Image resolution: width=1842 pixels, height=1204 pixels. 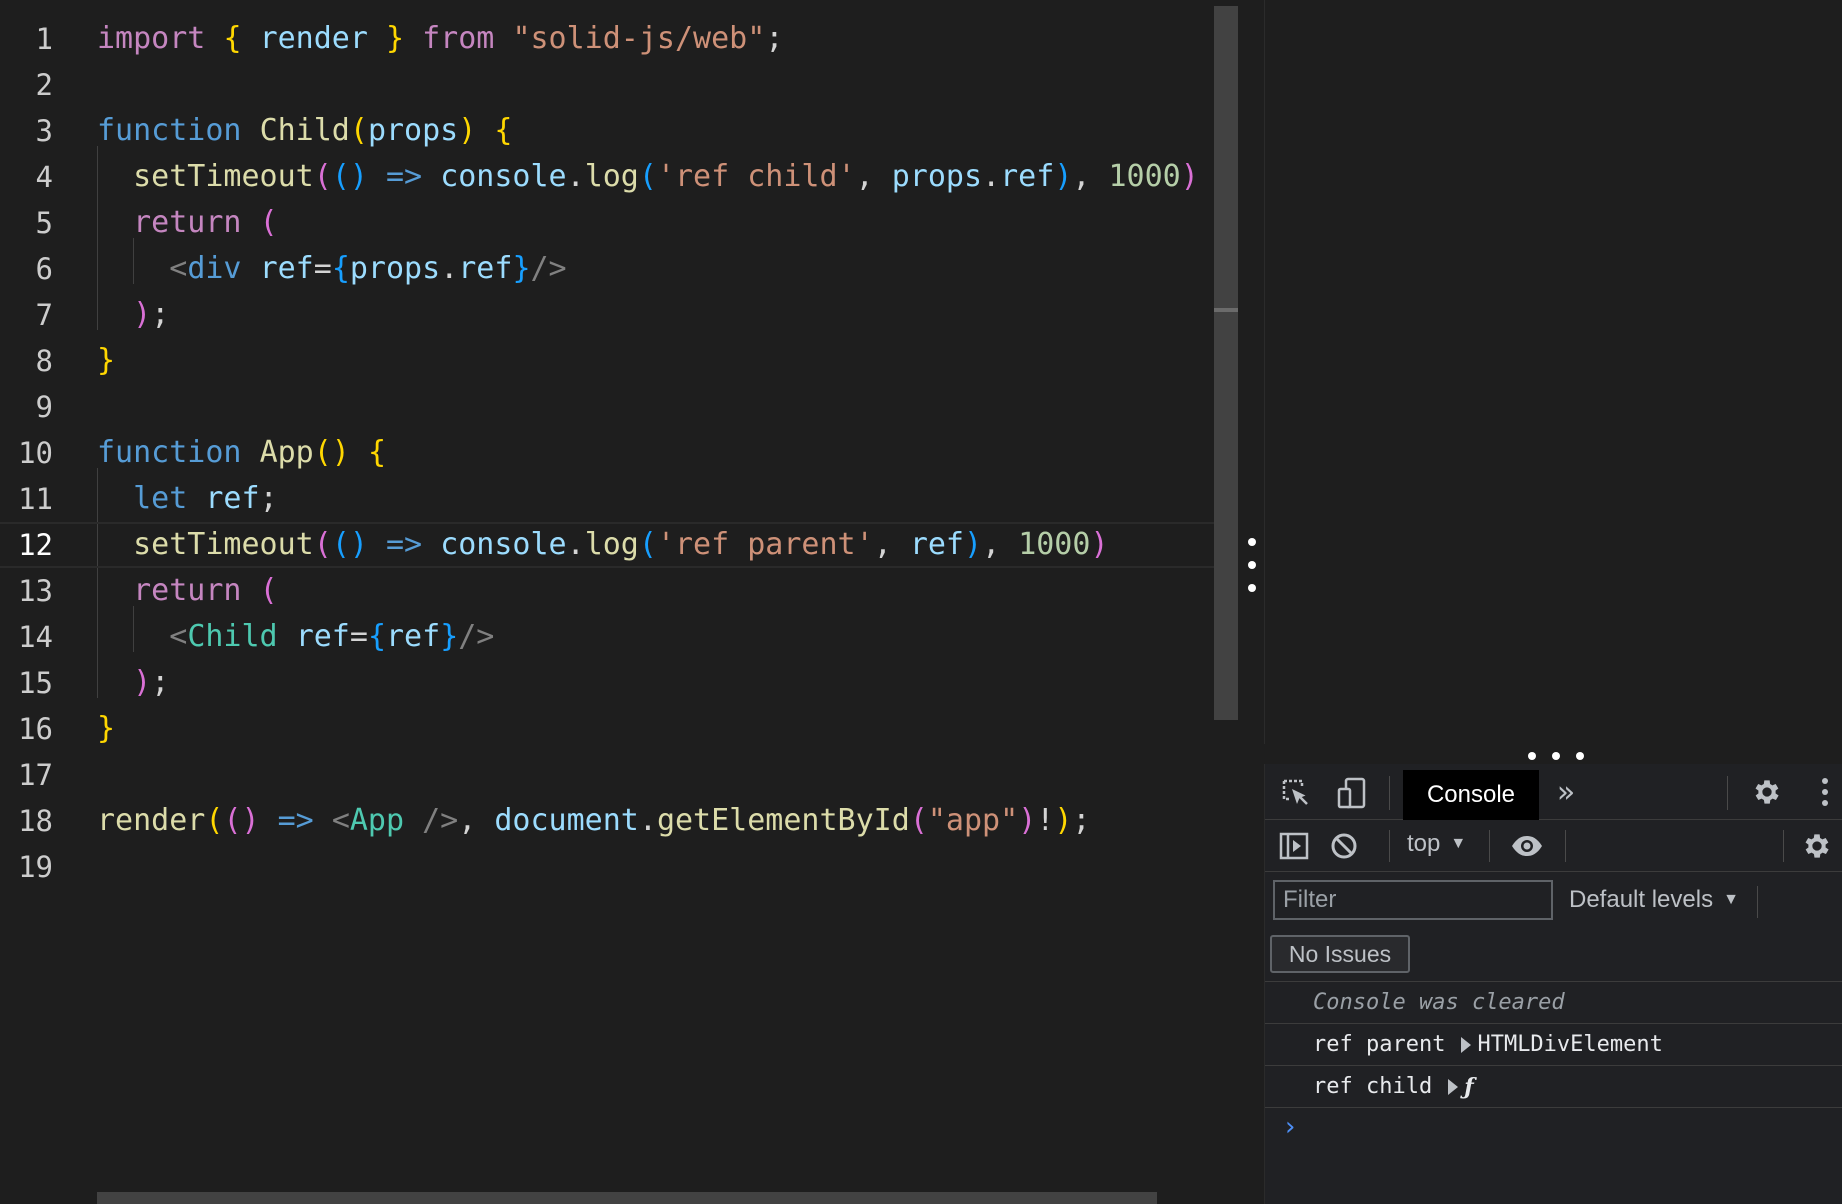 What do you see at coordinates (1569, 1044) in the screenshot?
I see `console-object-value: HTMLDivElement` at bounding box center [1569, 1044].